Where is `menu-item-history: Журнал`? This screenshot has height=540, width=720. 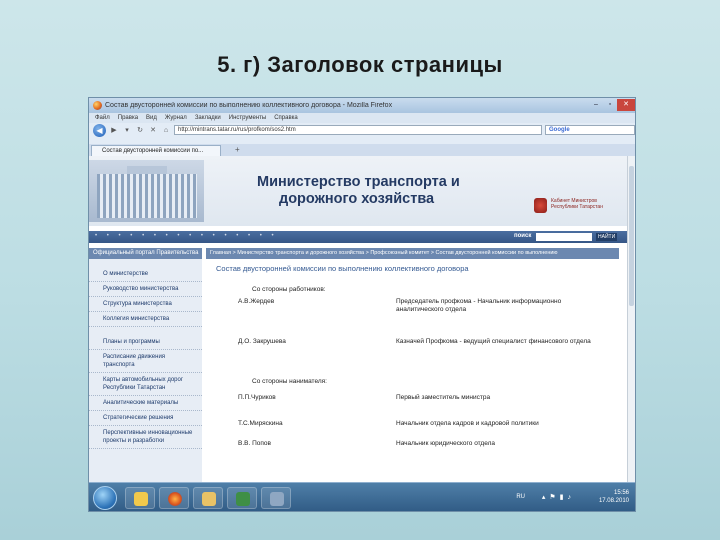 menu-item-history: Журнал is located at coordinates (176, 118).